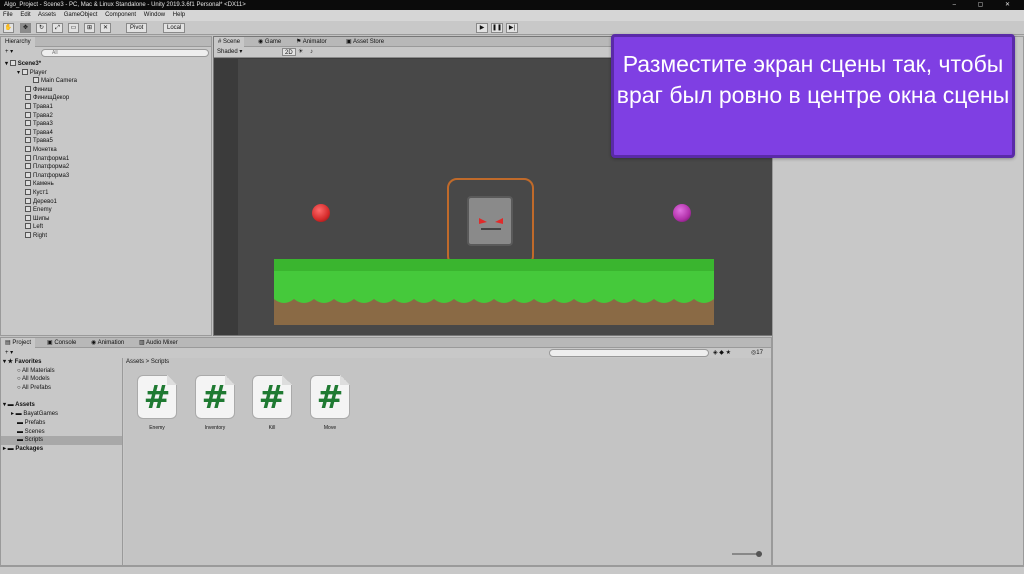 The width and height of the screenshot is (1024, 574). I want to click on list-item: ФинишДекор, so click(108, 98).